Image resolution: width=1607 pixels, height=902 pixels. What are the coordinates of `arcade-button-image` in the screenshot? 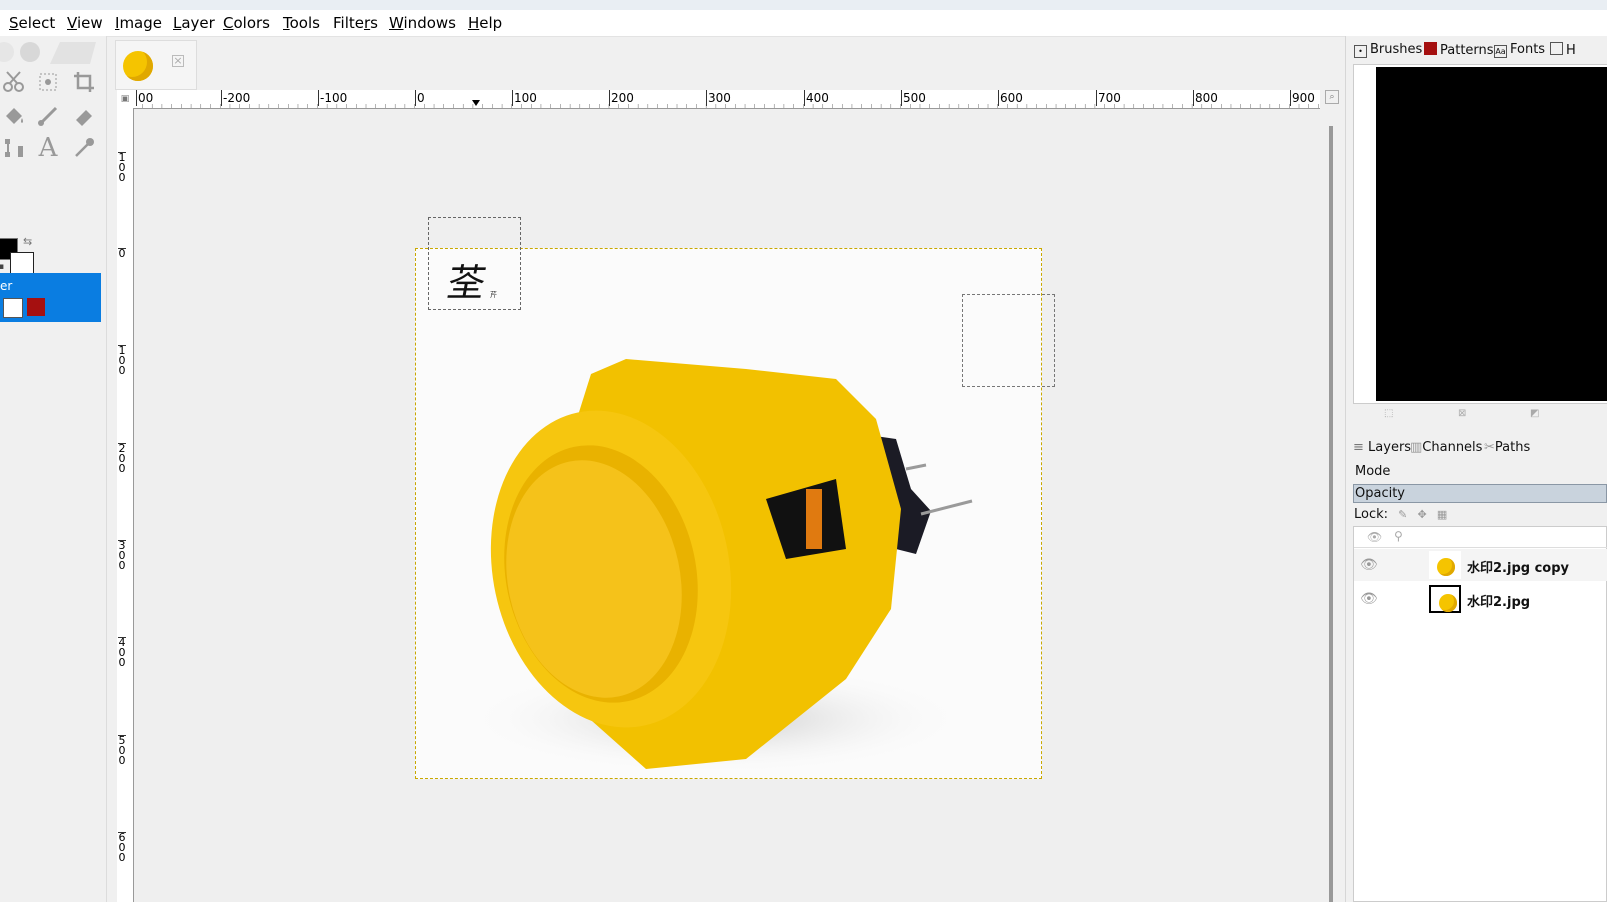 It's located at (719, 566).